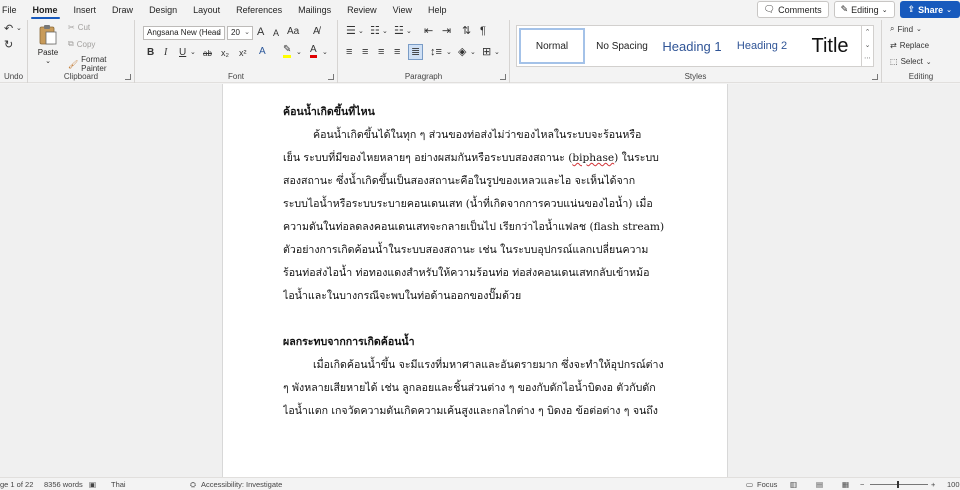  What do you see at coordinates (767, 484) in the screenshot?
I see `focus-mode-button: Focus` at bounding box center [767, 484].